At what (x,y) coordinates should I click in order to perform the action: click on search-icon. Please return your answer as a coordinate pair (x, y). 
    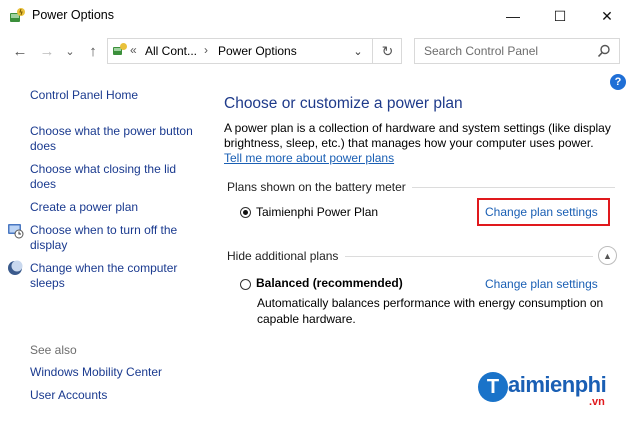
    Looking at the image, I should click on (604, 51).